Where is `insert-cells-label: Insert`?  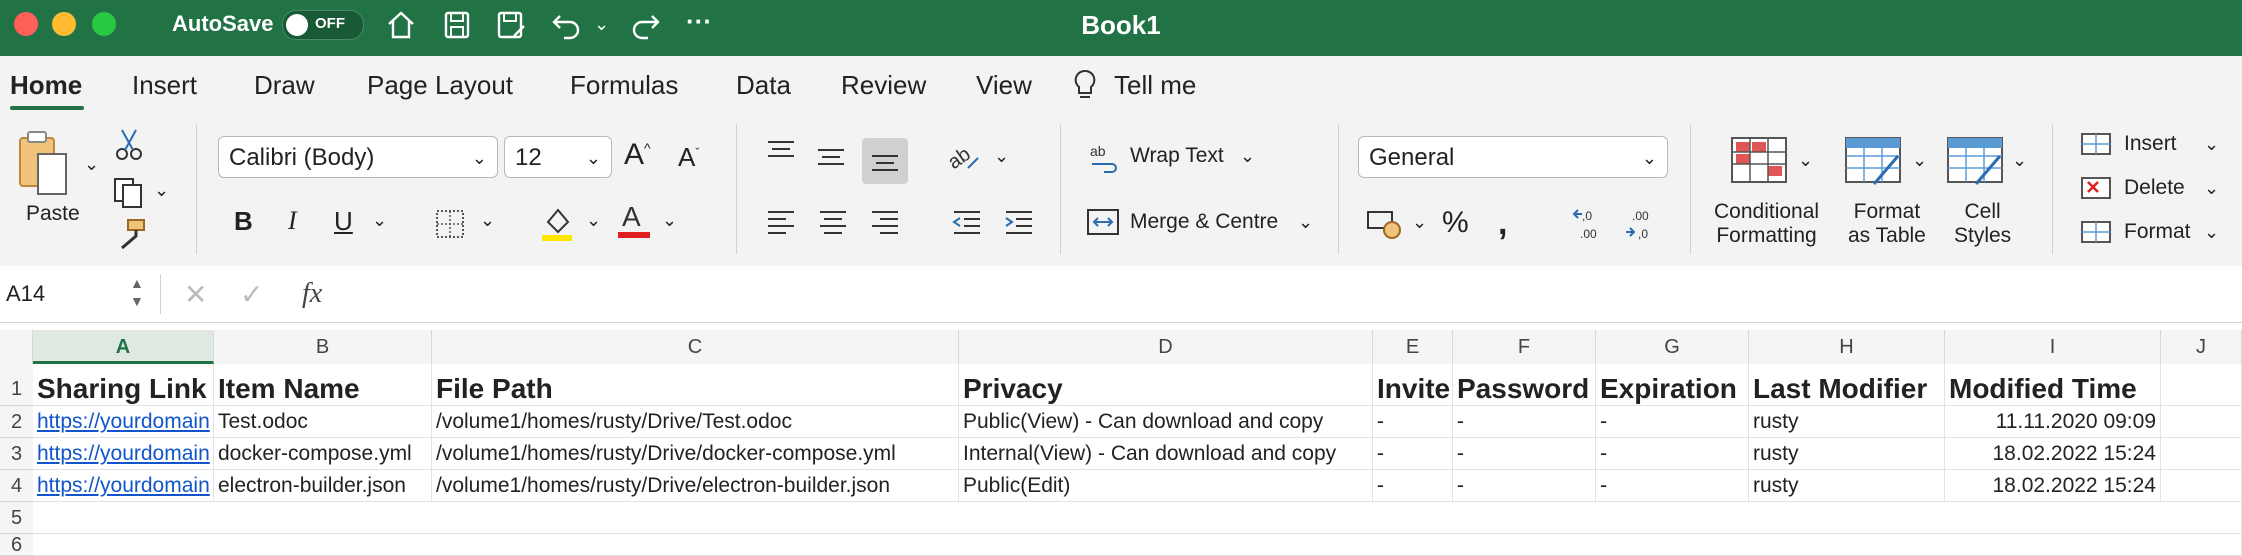
insert-cells-label: Insert is located at coordinates (2150, 144).